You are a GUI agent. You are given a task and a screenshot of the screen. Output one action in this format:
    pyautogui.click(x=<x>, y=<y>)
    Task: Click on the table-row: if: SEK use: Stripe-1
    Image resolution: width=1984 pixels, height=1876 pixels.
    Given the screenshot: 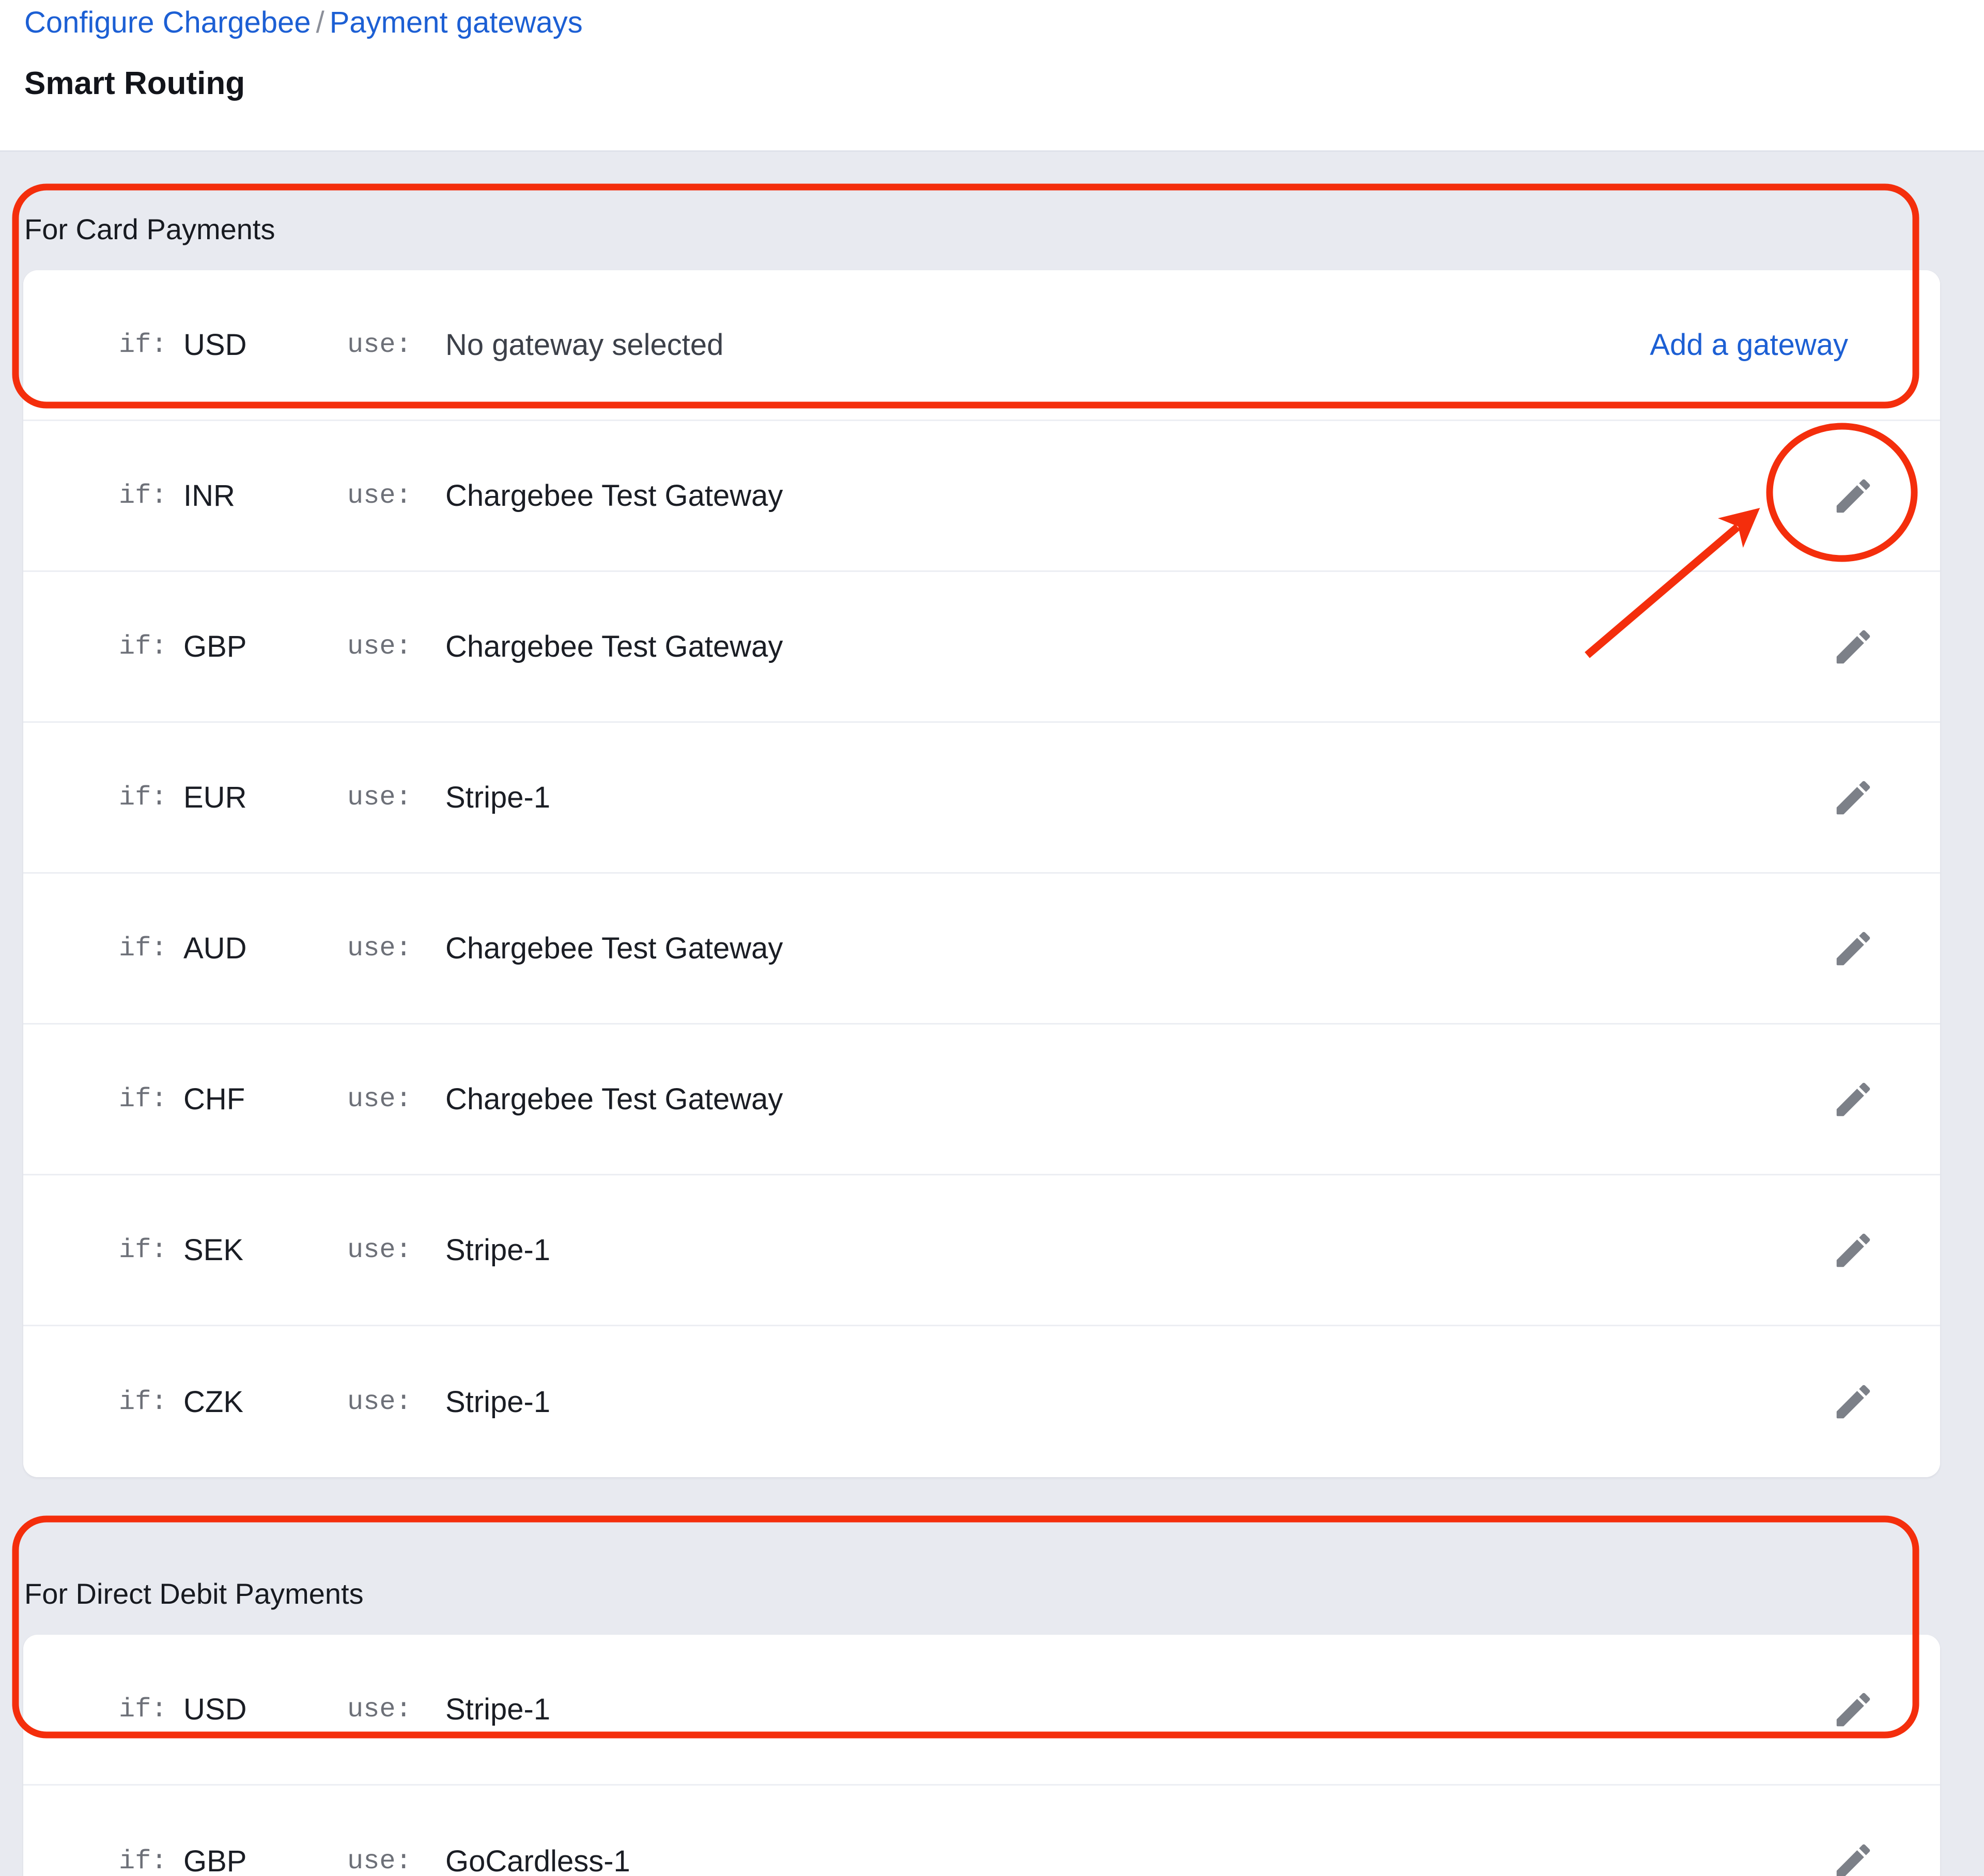 What is the action you would take?
    pyautogui.click(x=982, y=1250)
    